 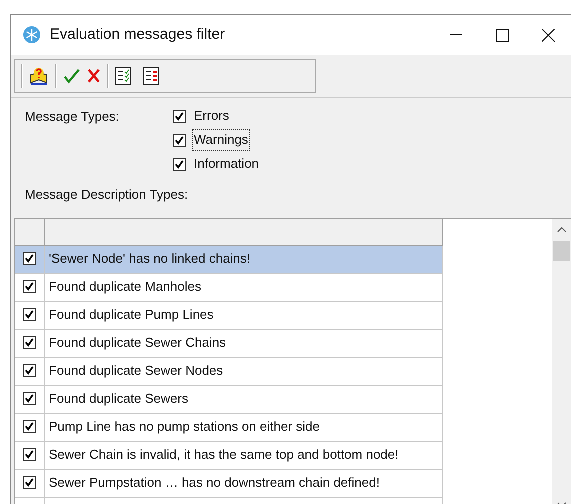 What do you see at coordinates (136, 371) in the screenshot?
I see `table-cell-text: Found duplicate Sewer Nodes` at bounding box center [136, 371].